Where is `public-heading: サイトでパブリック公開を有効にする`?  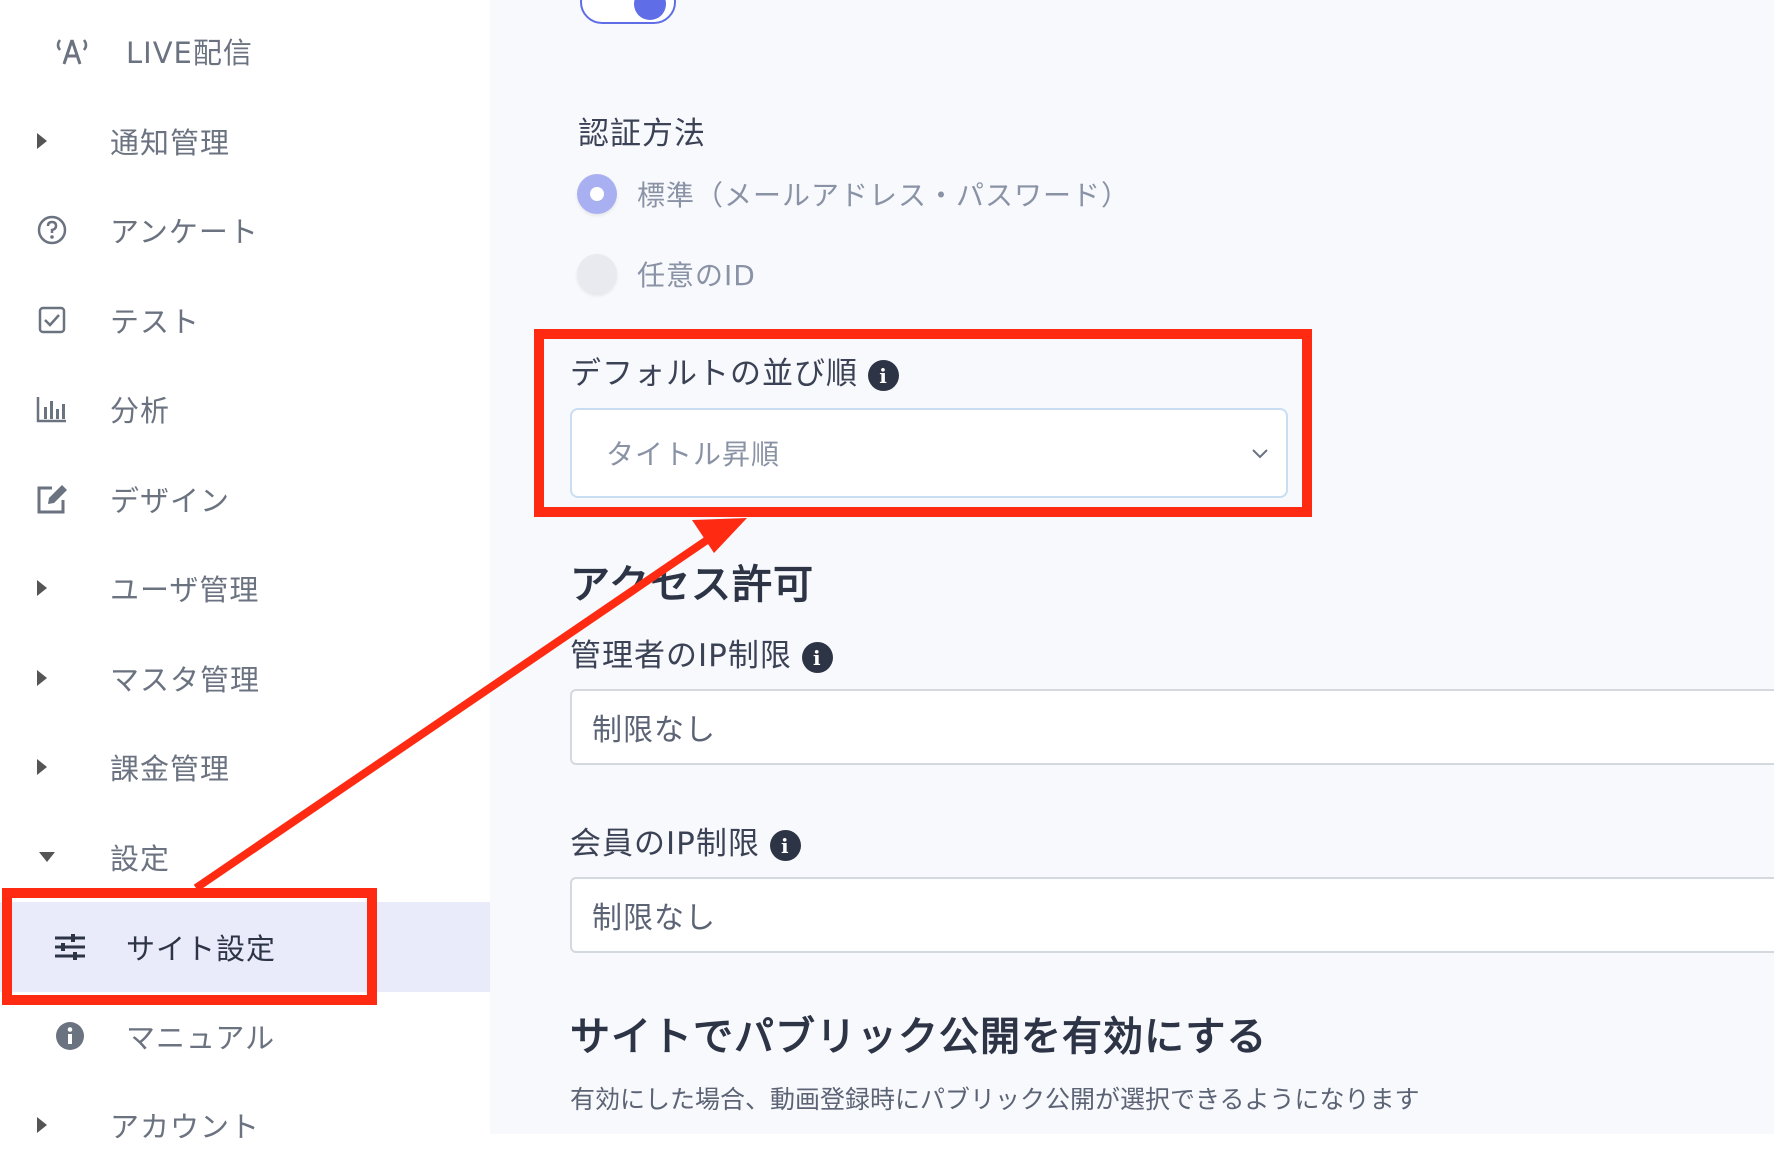 public-heading: サイトでパブリック公開を有効にする is located at coordinates (919, 1037).